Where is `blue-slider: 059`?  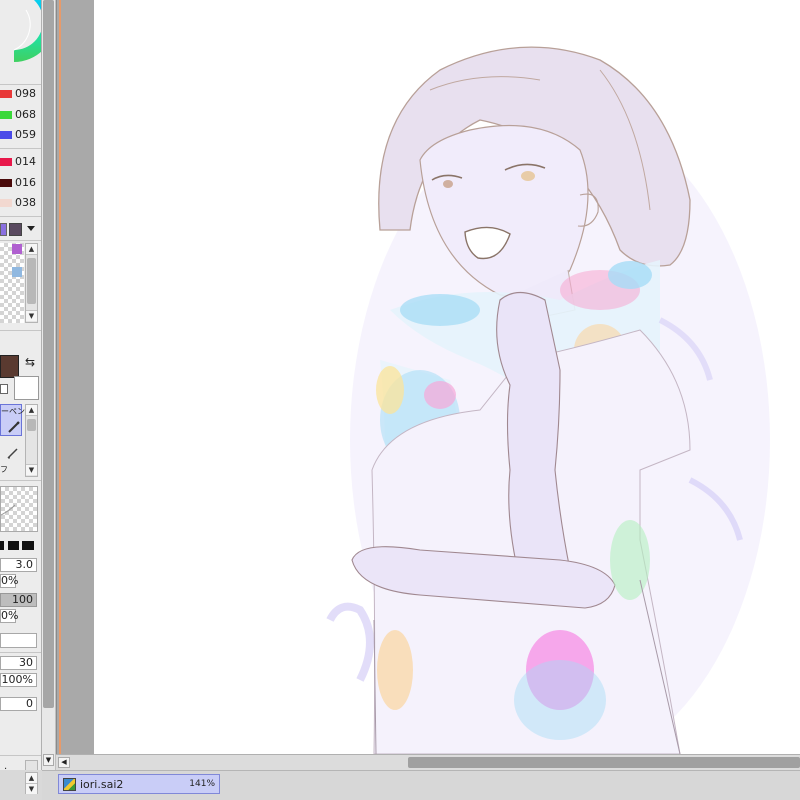 blue-slider: 059 is located at coordinates (20, 135).